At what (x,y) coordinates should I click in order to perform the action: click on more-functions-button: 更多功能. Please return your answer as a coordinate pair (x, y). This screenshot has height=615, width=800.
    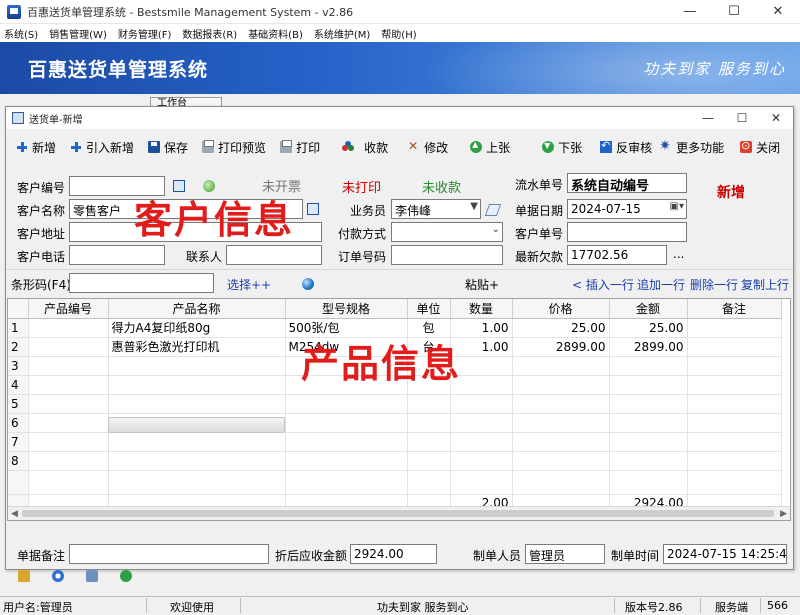
    Looking at the image, I should click on (691, 147).